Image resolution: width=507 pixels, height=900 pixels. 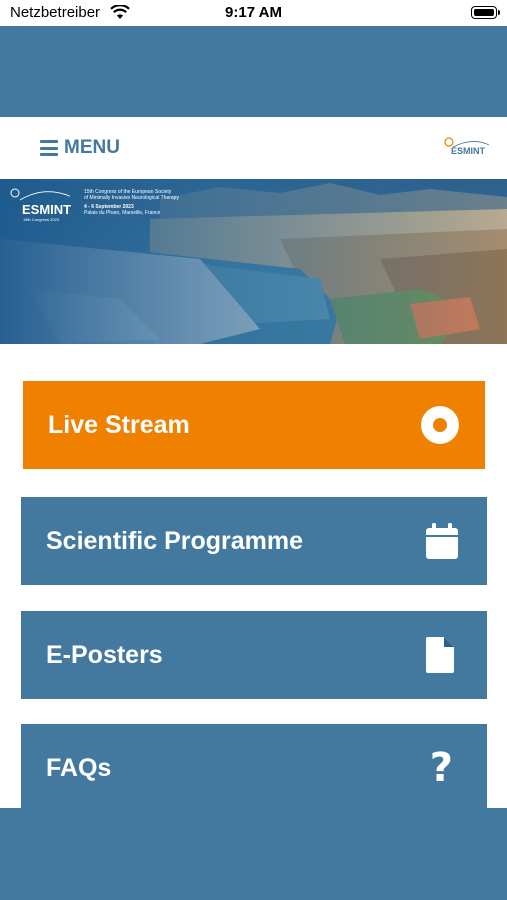 I want to click on live-stream-tile: Live Stream, so click(x=254, y=425).